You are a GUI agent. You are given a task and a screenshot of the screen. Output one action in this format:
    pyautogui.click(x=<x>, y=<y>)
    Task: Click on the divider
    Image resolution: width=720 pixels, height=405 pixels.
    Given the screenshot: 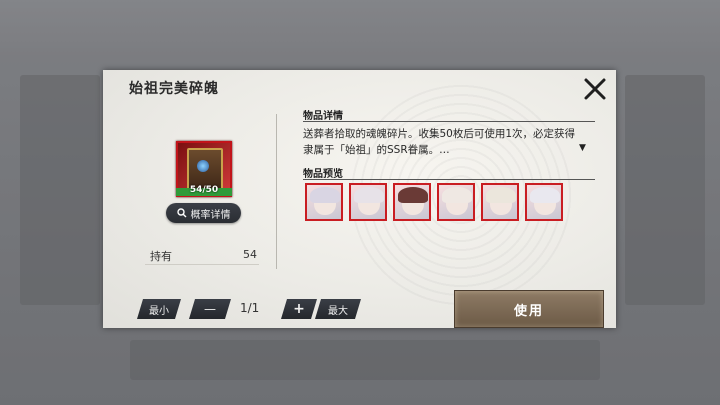 What is the action you would take?
    pyautogui.click(x=276, y=191)
    